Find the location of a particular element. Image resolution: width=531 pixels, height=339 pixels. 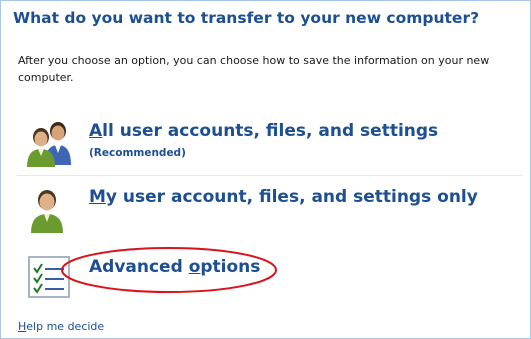

checklist-icon is located at coordinates (49, 277).